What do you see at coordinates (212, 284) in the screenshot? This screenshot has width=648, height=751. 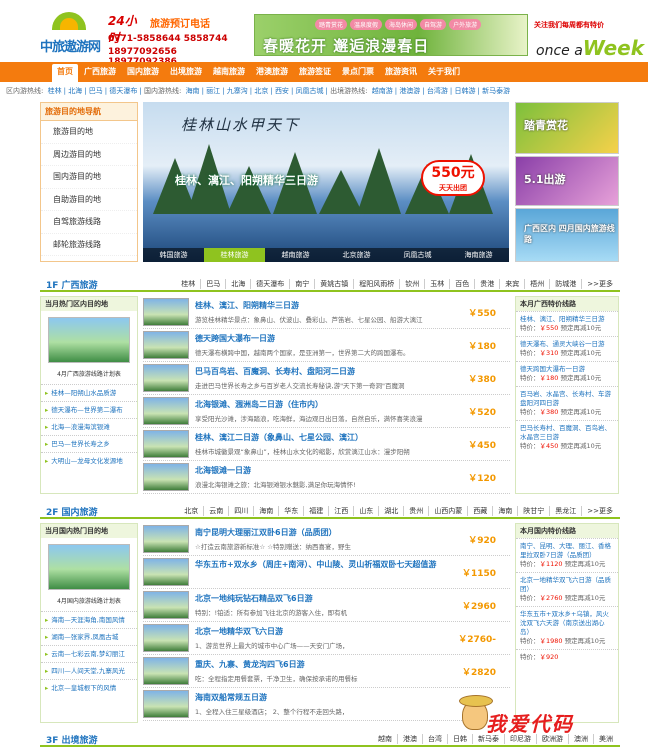 I see `section-link: 巴马` at bounding box center [212, 284].